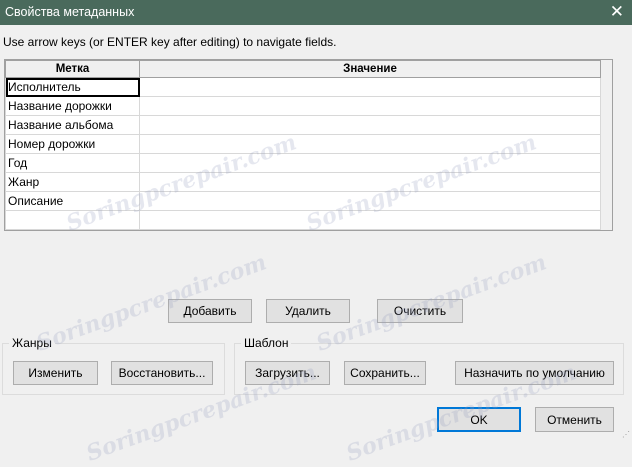  I want to click on label-cell: Название альбома, so click(72, 125).